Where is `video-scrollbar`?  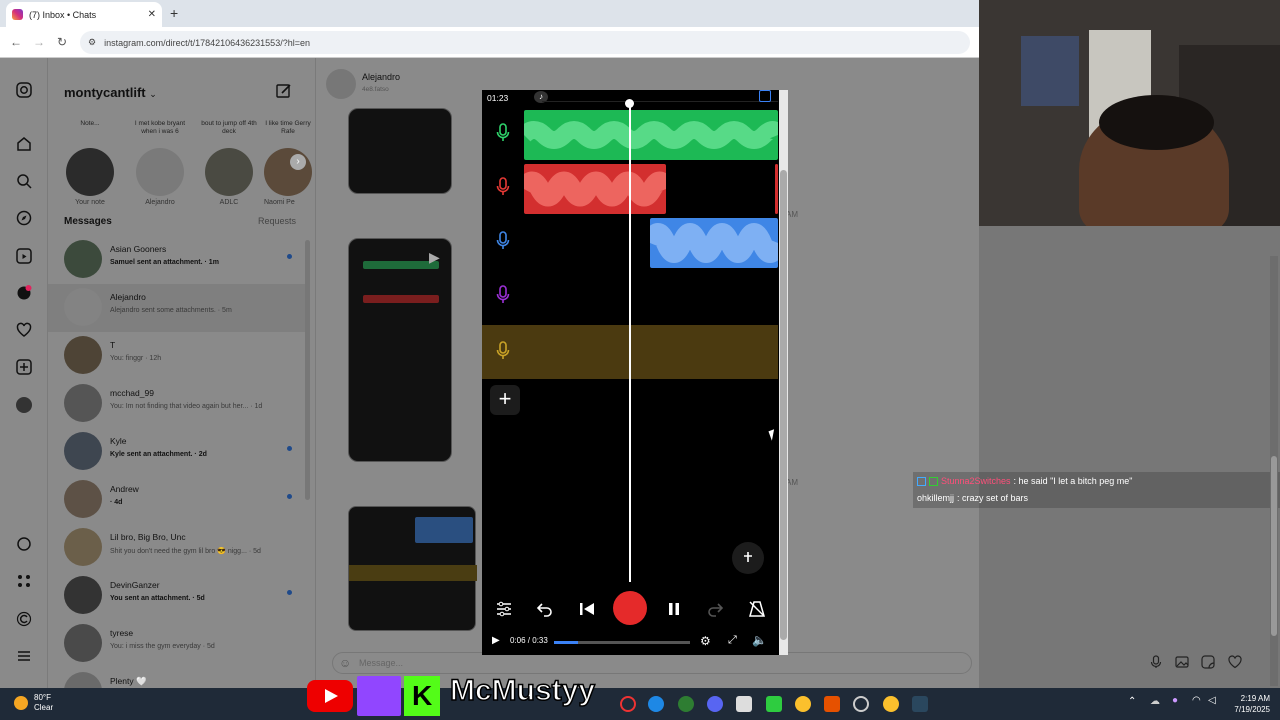
video-scrollbar is located at coordinates (783, 372).